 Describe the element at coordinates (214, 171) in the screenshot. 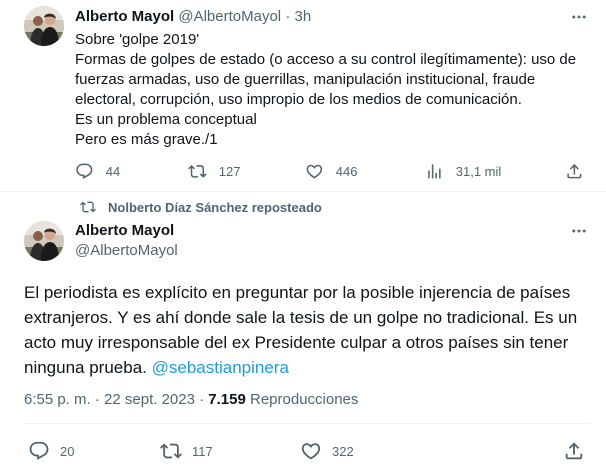

I see `repost-button: 127` at that location.